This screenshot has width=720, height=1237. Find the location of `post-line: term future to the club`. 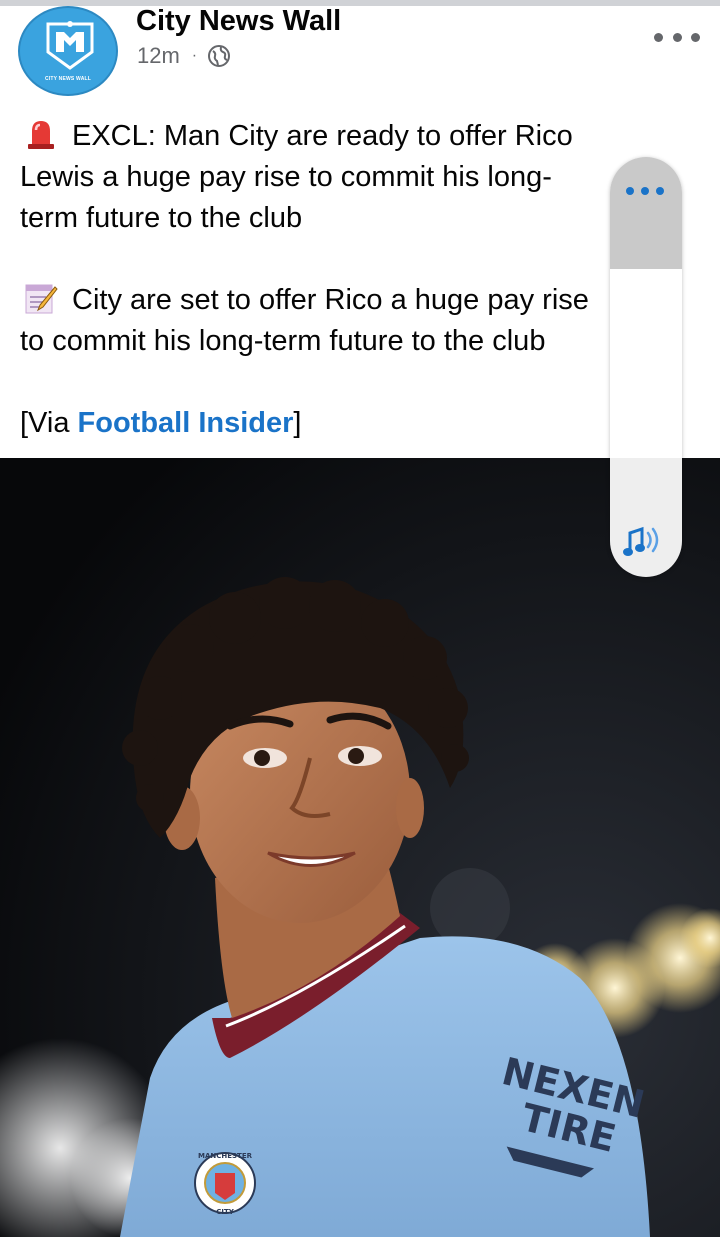

post-line: term future to the club is located at coordinates (161, 218).